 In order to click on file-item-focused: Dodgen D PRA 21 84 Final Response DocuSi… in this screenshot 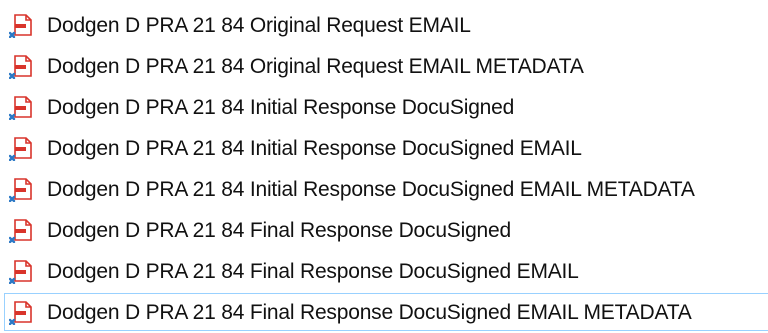, I will do `click(386, 312)`.